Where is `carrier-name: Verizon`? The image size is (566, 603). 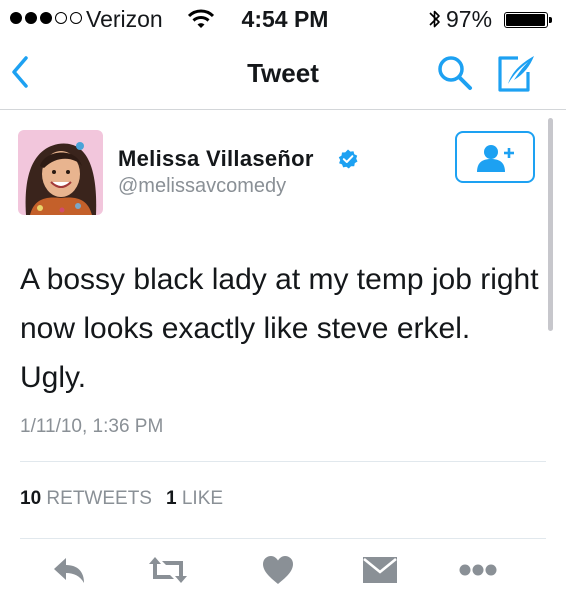
carrier-name: Verizon is located at coordinates (124, 19).